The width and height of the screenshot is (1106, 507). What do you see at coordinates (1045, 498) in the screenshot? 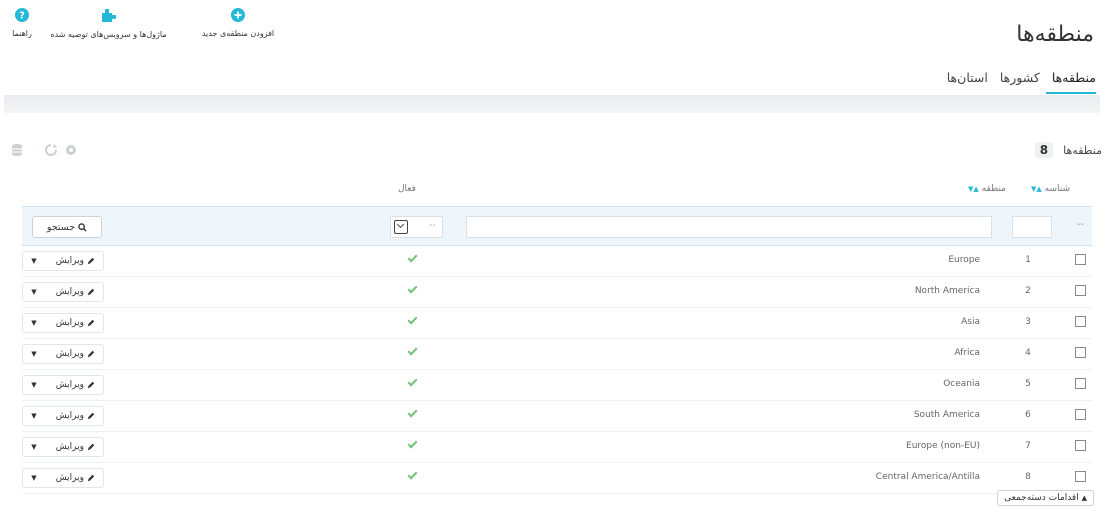
I see `bulk-actions-button: اقدامات دسته‌جمعی ▲` at bounding box center [1045, 498].